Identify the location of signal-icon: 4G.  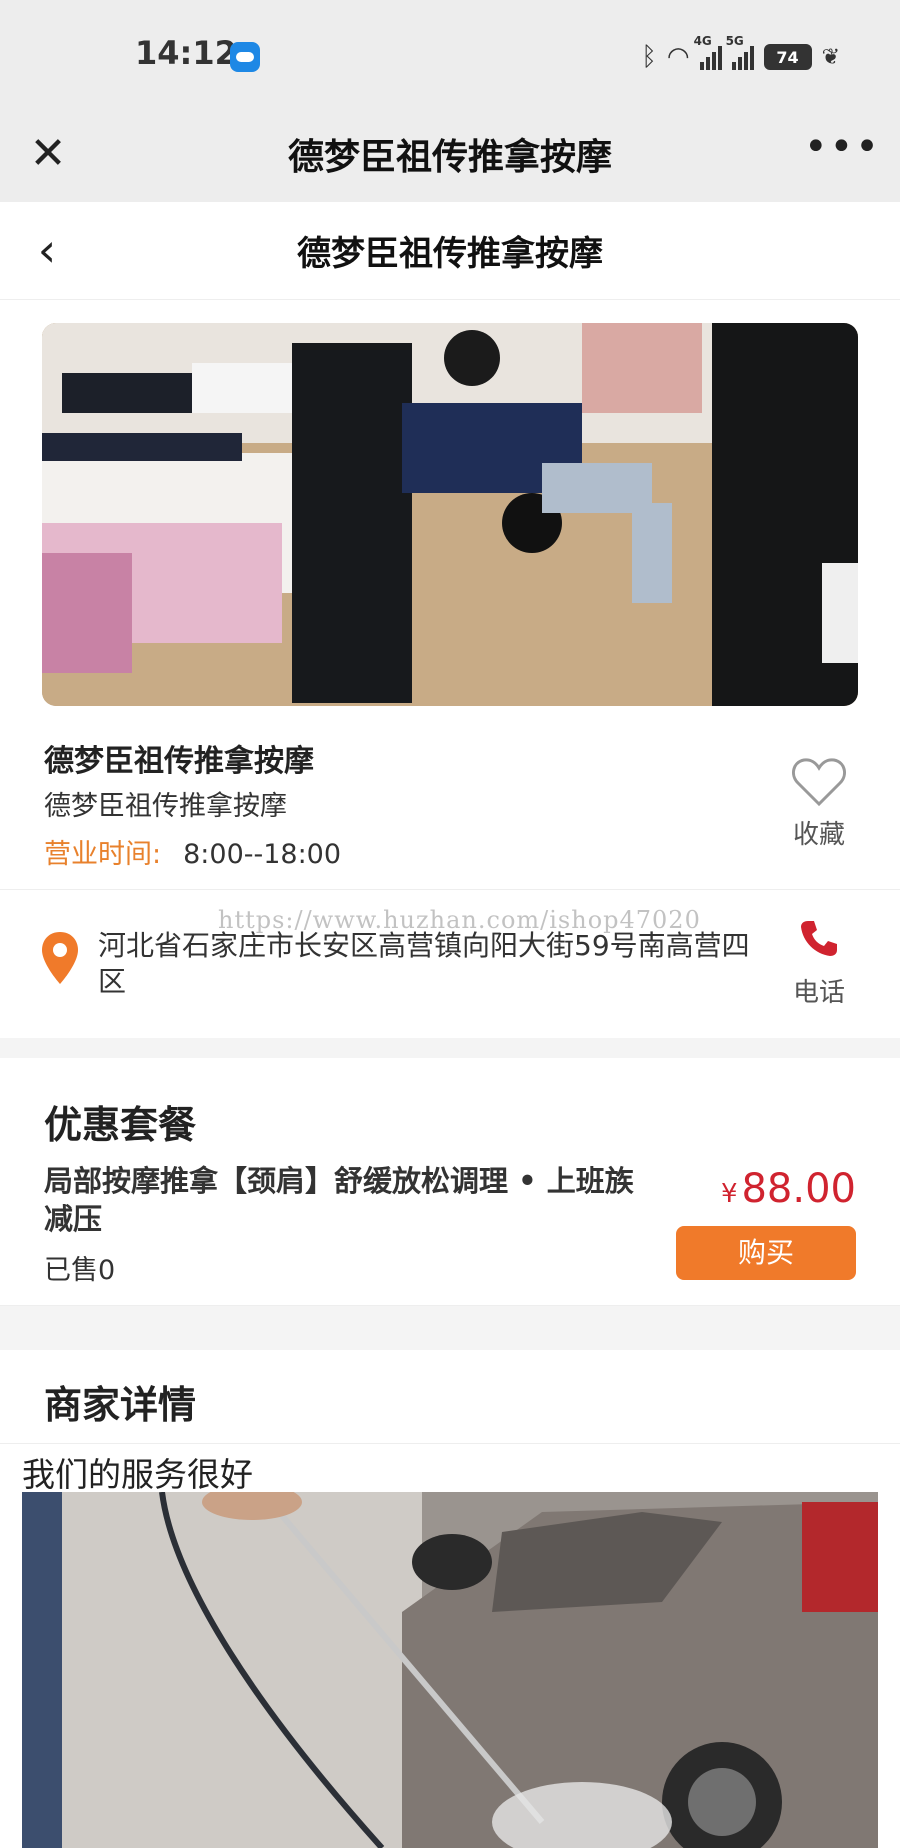
(708, 52).